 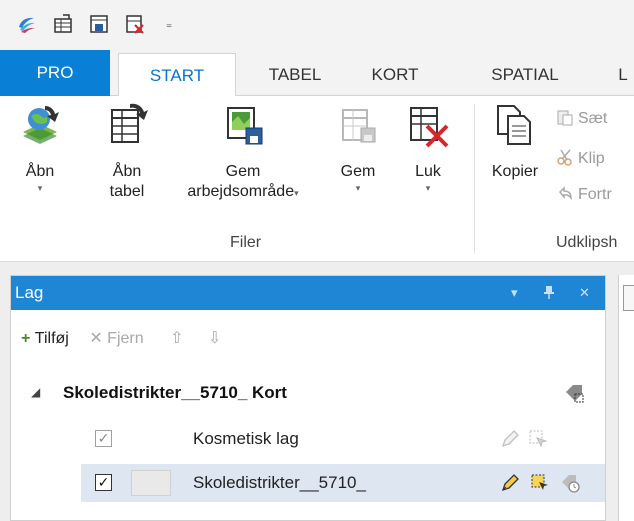 I want to click on gem-button: Gem ▾, so click(x=358, y=148).